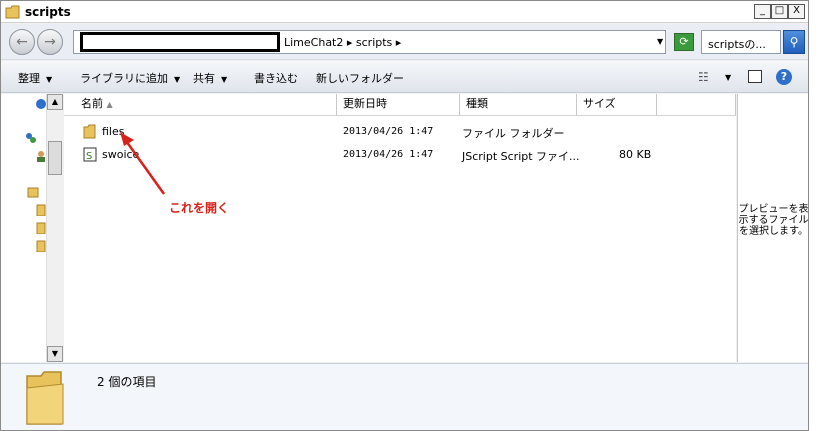 This screenshot has height=431, width=820. What do you see at coordinates (55, 354) in the screenshot?
I see `scroll-down-icon: ▼` at bounding box center [55, 354].